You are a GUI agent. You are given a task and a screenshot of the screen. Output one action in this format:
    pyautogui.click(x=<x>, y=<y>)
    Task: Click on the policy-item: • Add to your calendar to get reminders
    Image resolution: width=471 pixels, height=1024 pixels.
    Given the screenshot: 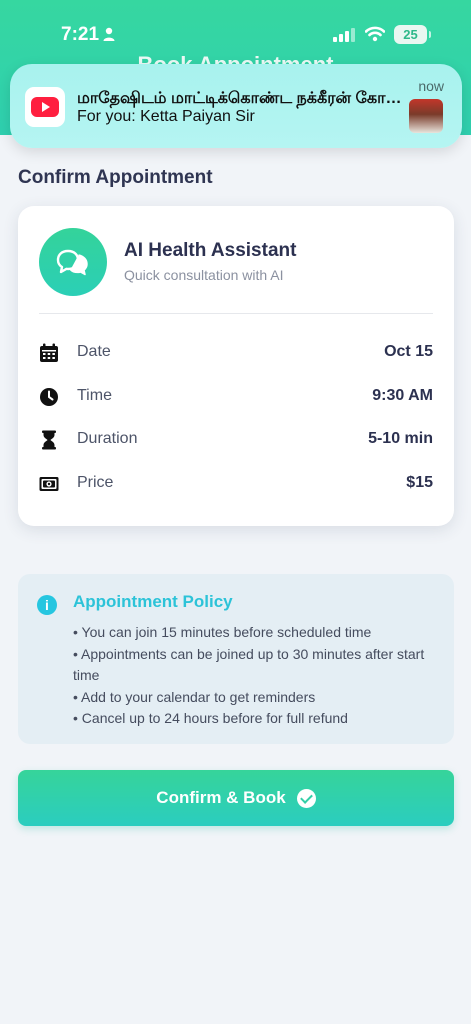 What is the action you would take?
    pyautogui.click(x=194, y=696)
    